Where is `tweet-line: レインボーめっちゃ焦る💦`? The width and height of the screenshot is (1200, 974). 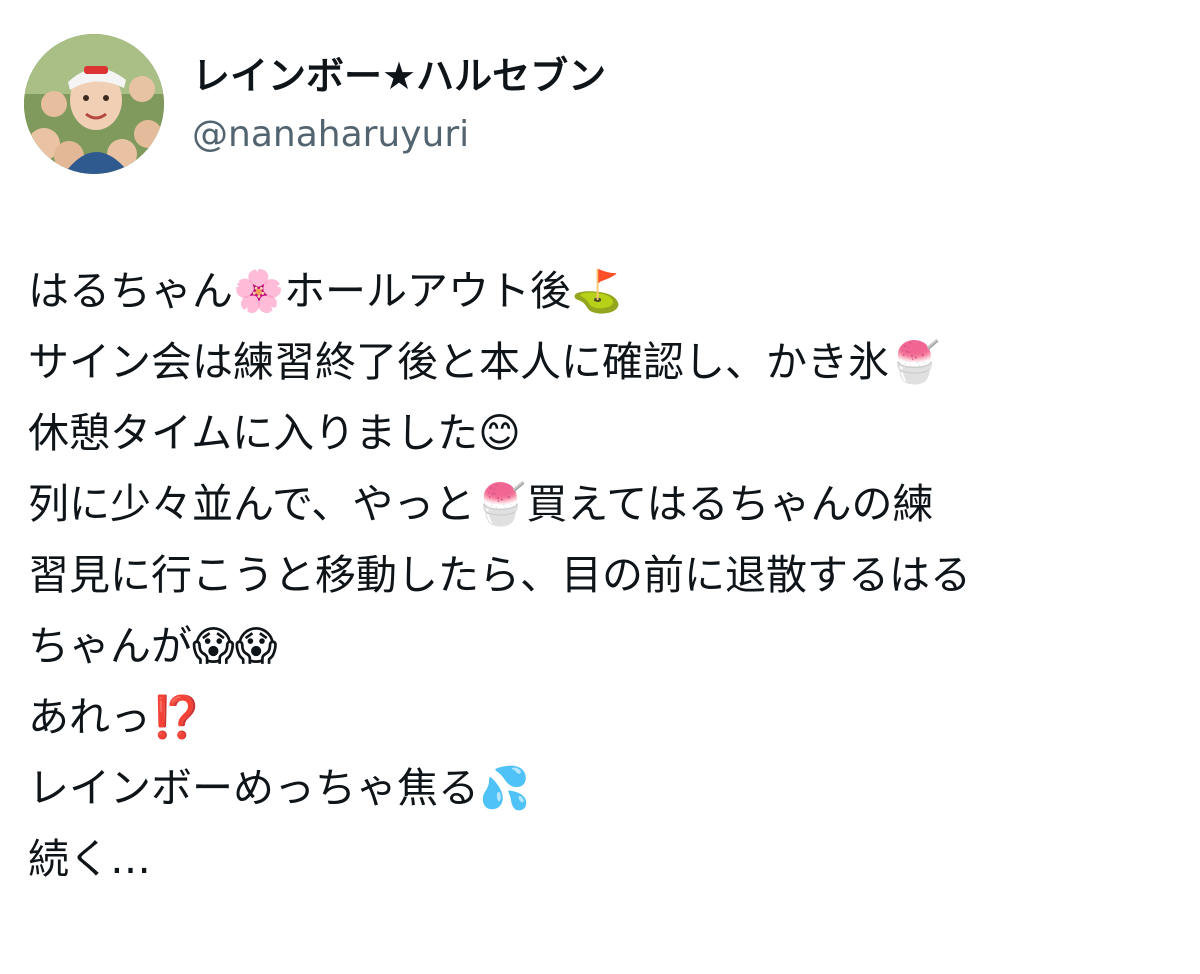 tweet-line: レインボーめっちゃ焦る💦 is located at coordinates (279, 788).